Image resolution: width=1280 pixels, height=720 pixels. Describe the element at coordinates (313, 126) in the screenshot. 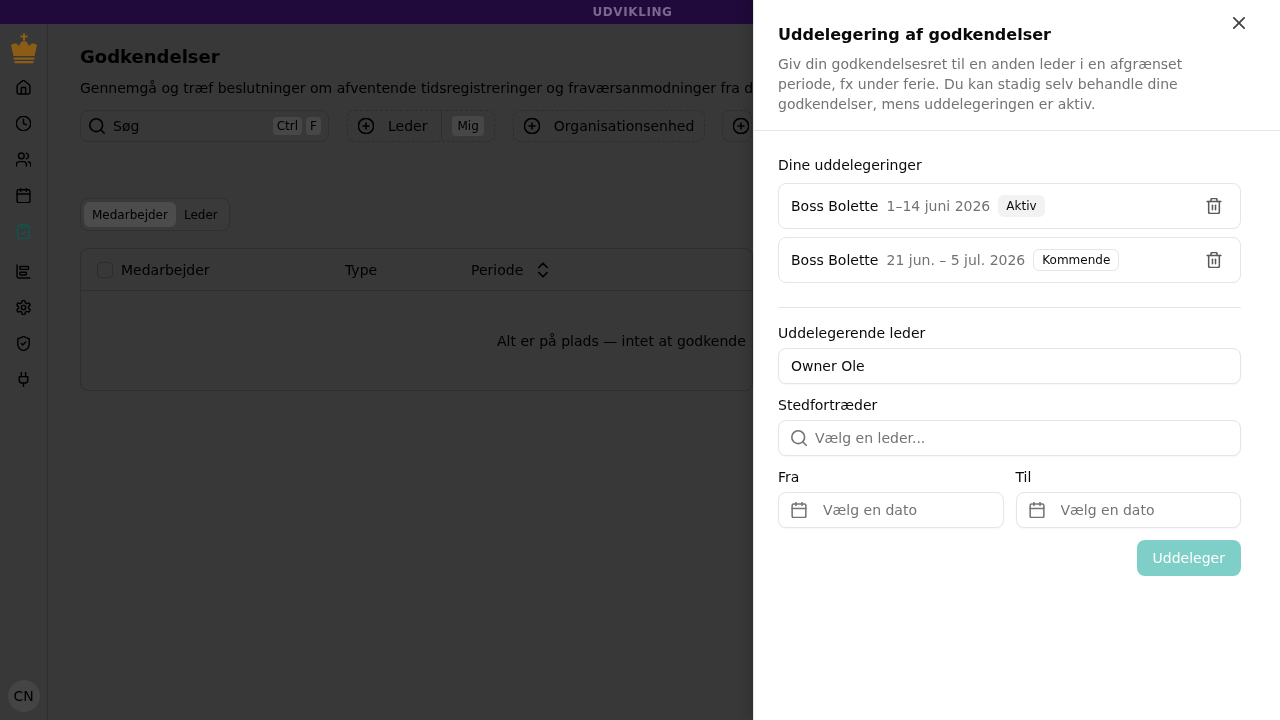

I see `shortcut-key: F` at that location.